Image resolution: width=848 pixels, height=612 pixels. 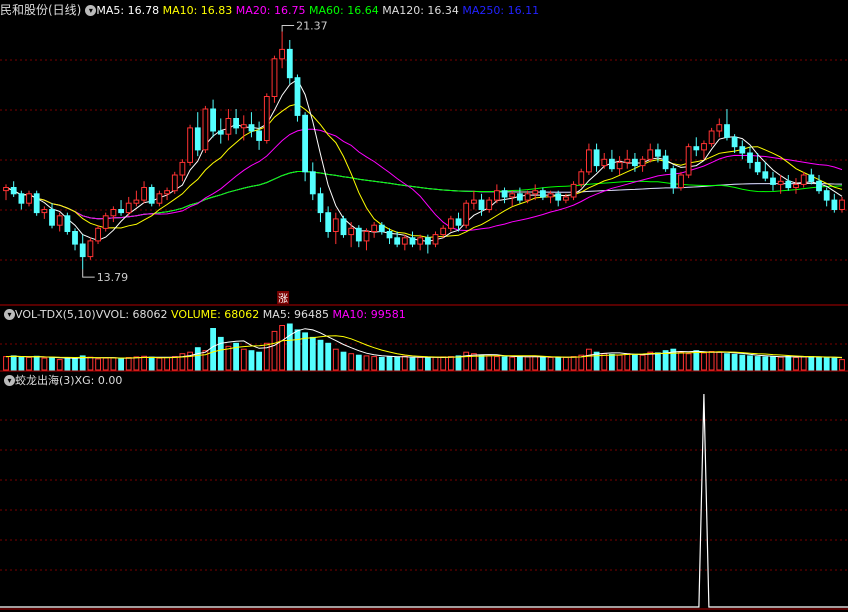 I want to click on low-marker, so click(x=88, y=273).